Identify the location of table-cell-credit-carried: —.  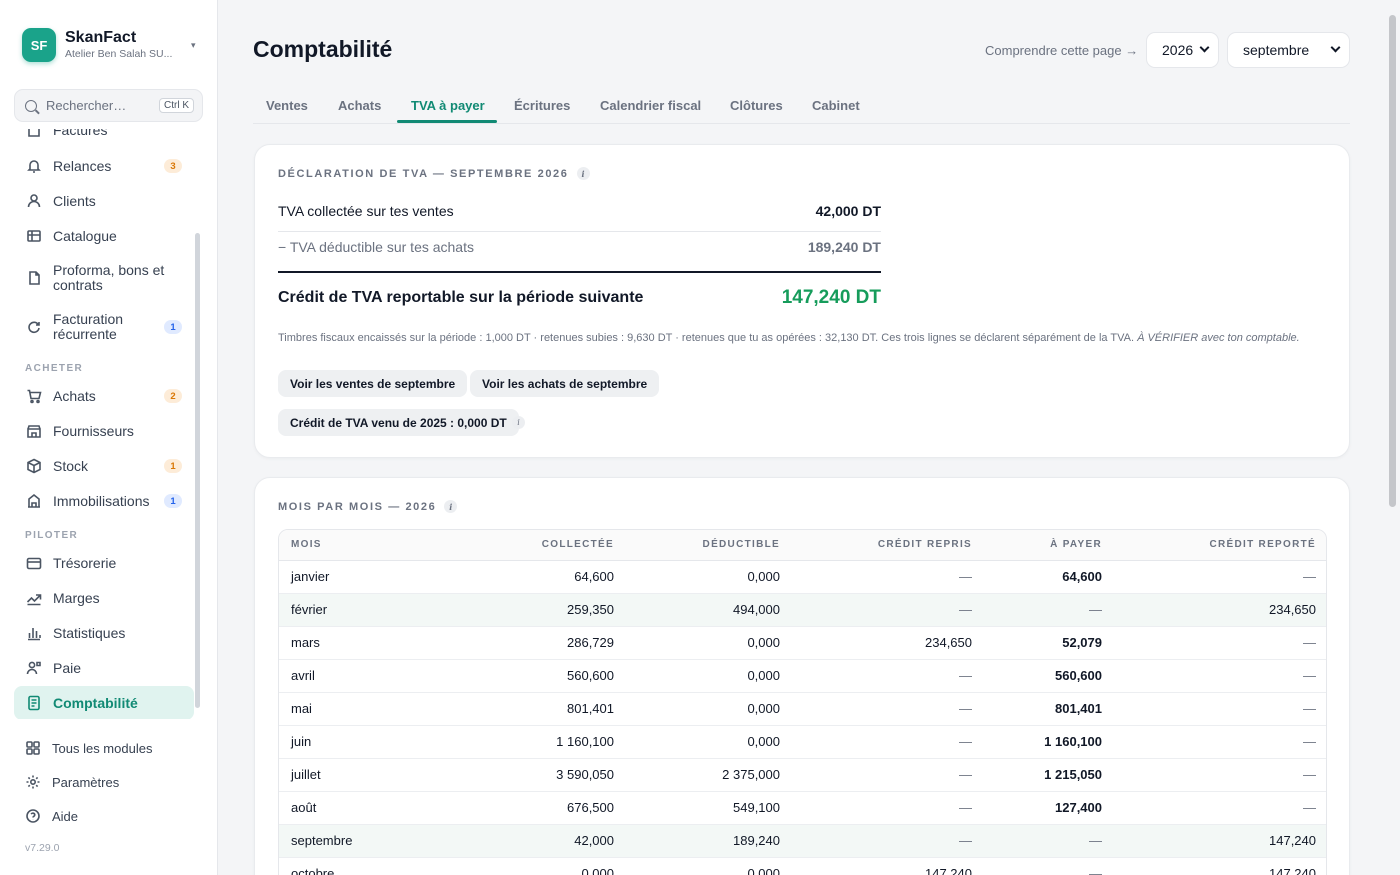
(1220, 742).